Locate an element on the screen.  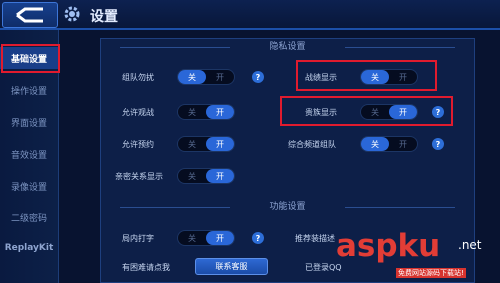
ingame-typing-toggle: 关 开 is located at coordinates (206, 238).